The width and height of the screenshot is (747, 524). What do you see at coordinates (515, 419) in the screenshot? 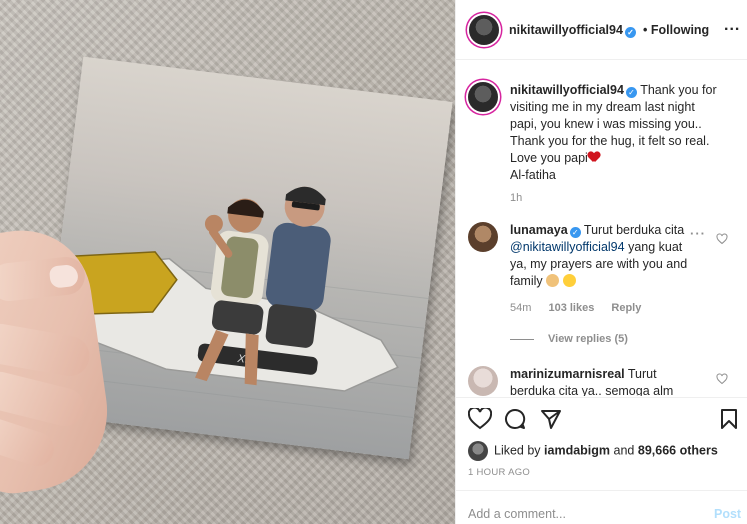
I see `comment-icon` at bounding box center [515, 419].